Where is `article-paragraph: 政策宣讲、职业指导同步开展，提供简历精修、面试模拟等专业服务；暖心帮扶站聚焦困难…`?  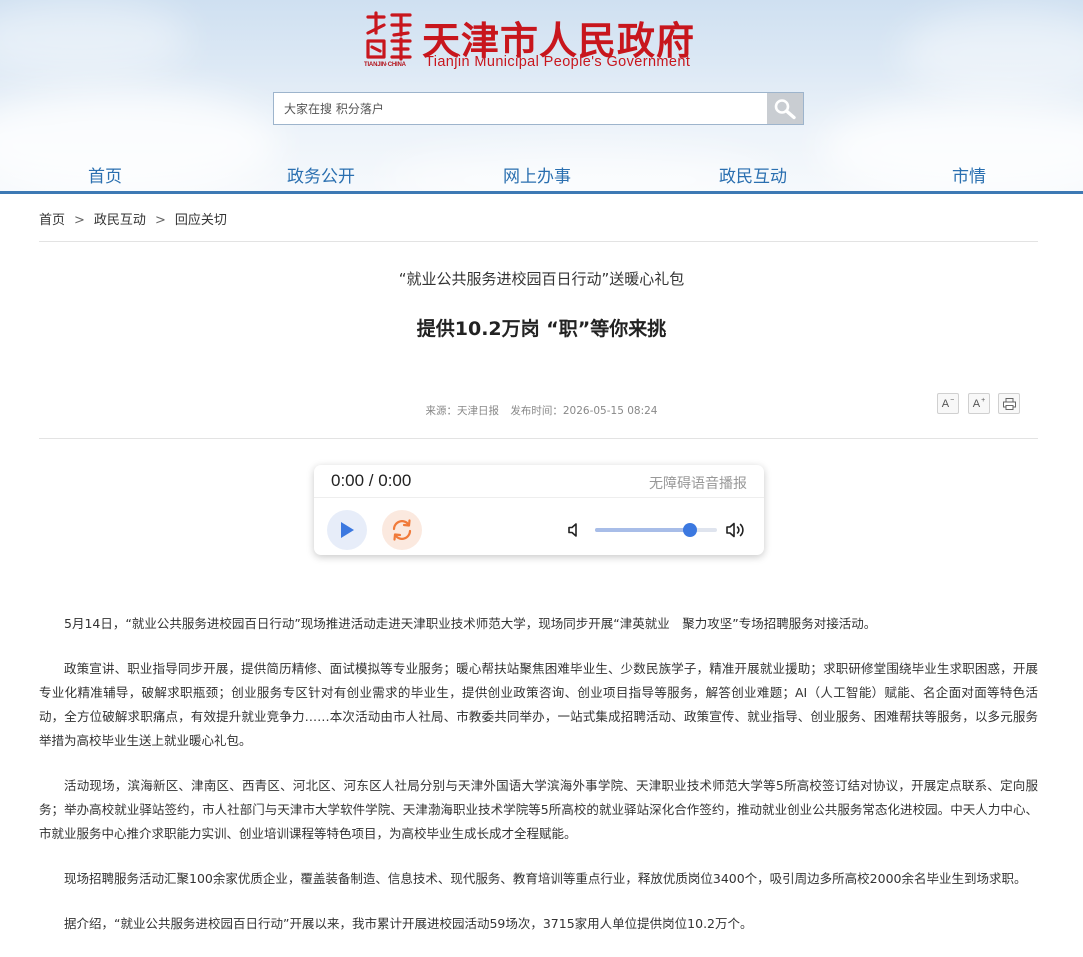
article-paragraph: 政策宣讲、职业指导同步开展，提供简历精修、面试模拟等专业服务；暖心帮扶站聚焦困难… is located at coordinates (538, 704).